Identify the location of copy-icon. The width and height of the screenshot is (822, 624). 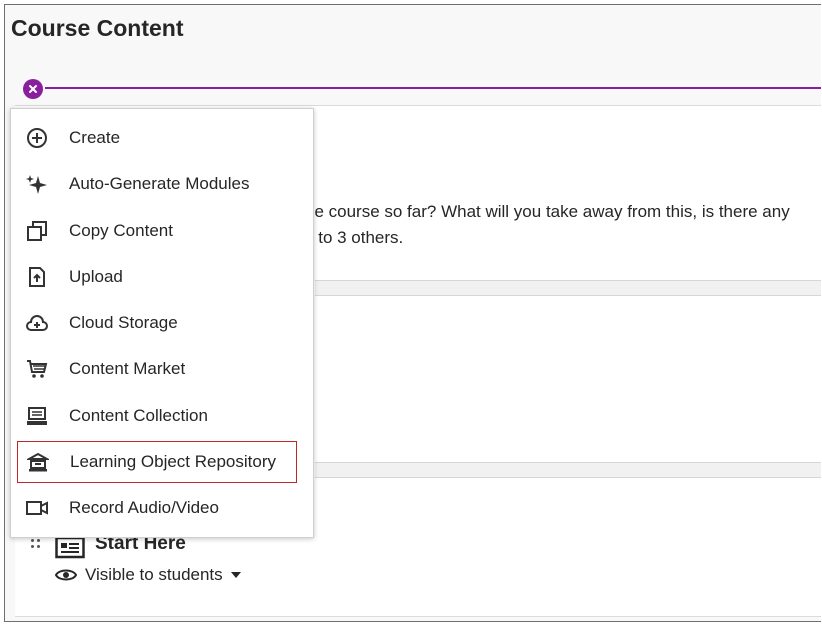
(37, 231).